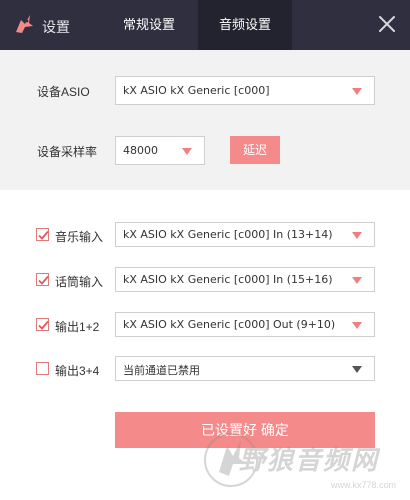 This screenshot has height=500, width=410. What do you see at coordinates (77, 327) in the screenshot?
I see `output-1-2-label: 输出1+2` at bounding box center [77, 327].